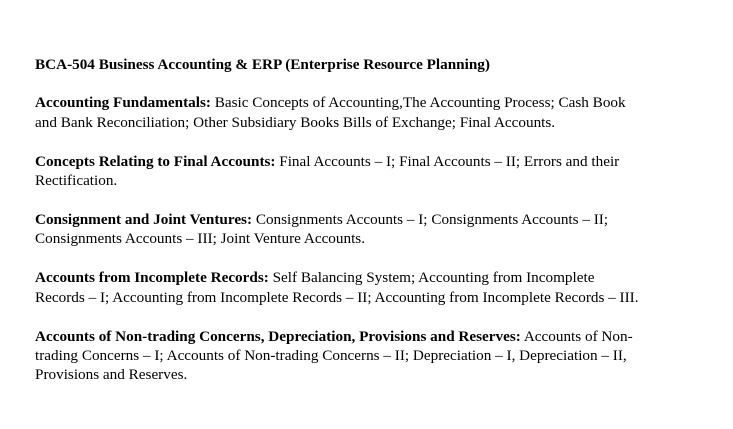  Describe the element at coordinates (111, 375) in the screenshot. I see `section-line: Provisions and Reserves.` at that location.